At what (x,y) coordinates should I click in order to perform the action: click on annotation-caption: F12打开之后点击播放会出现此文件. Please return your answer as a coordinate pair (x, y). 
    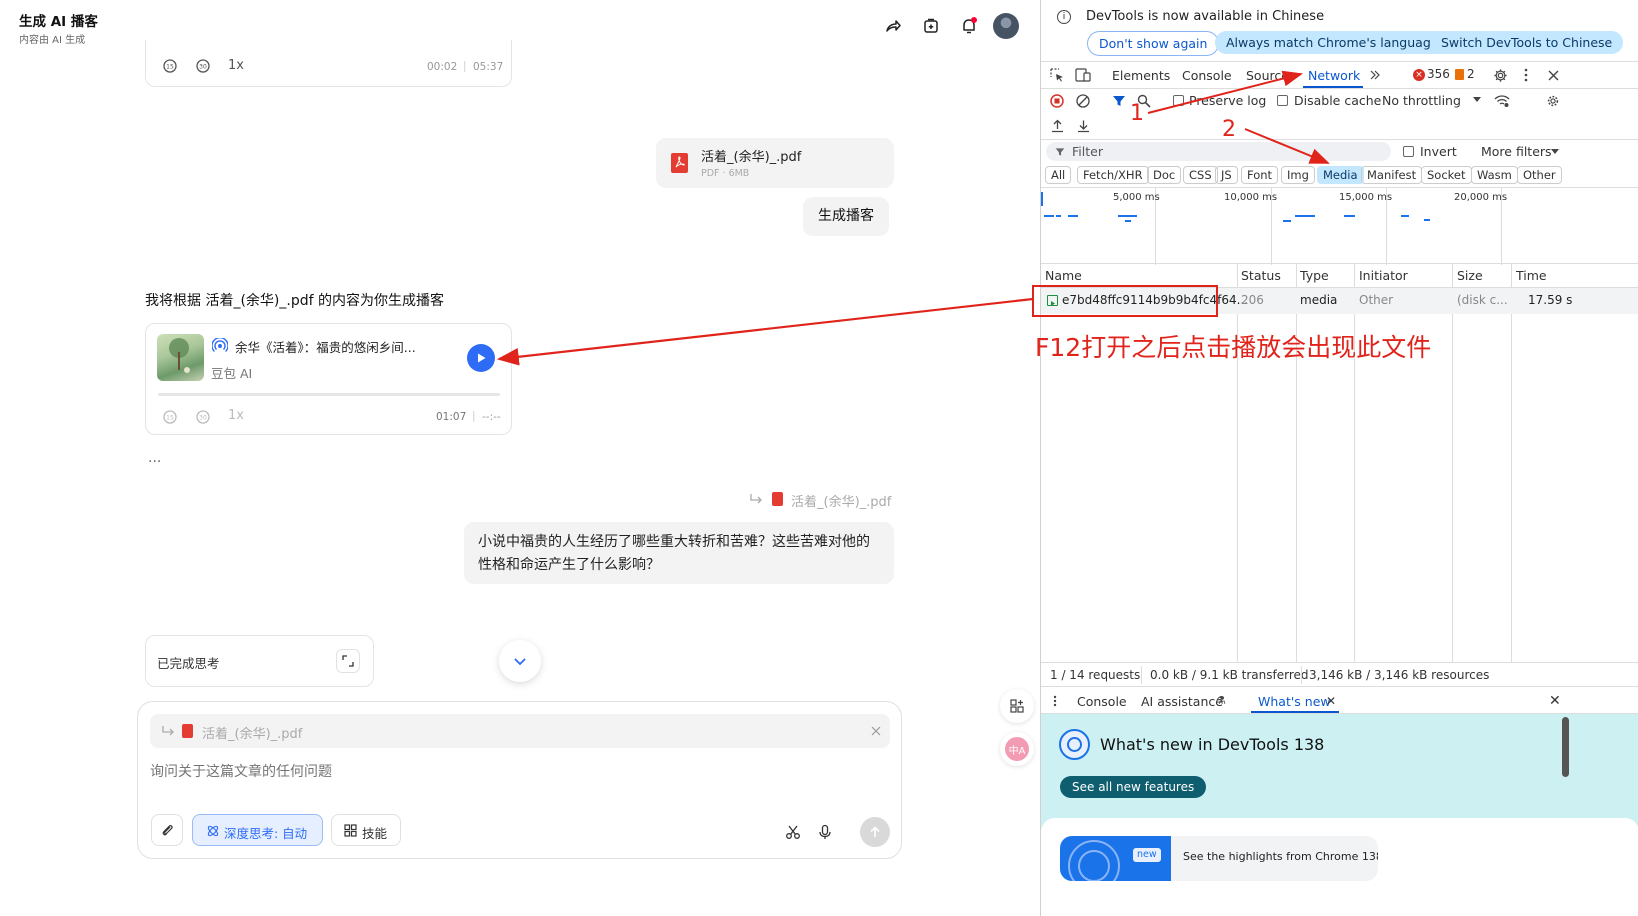
    Looking at the image, I should click on (1233, 347).